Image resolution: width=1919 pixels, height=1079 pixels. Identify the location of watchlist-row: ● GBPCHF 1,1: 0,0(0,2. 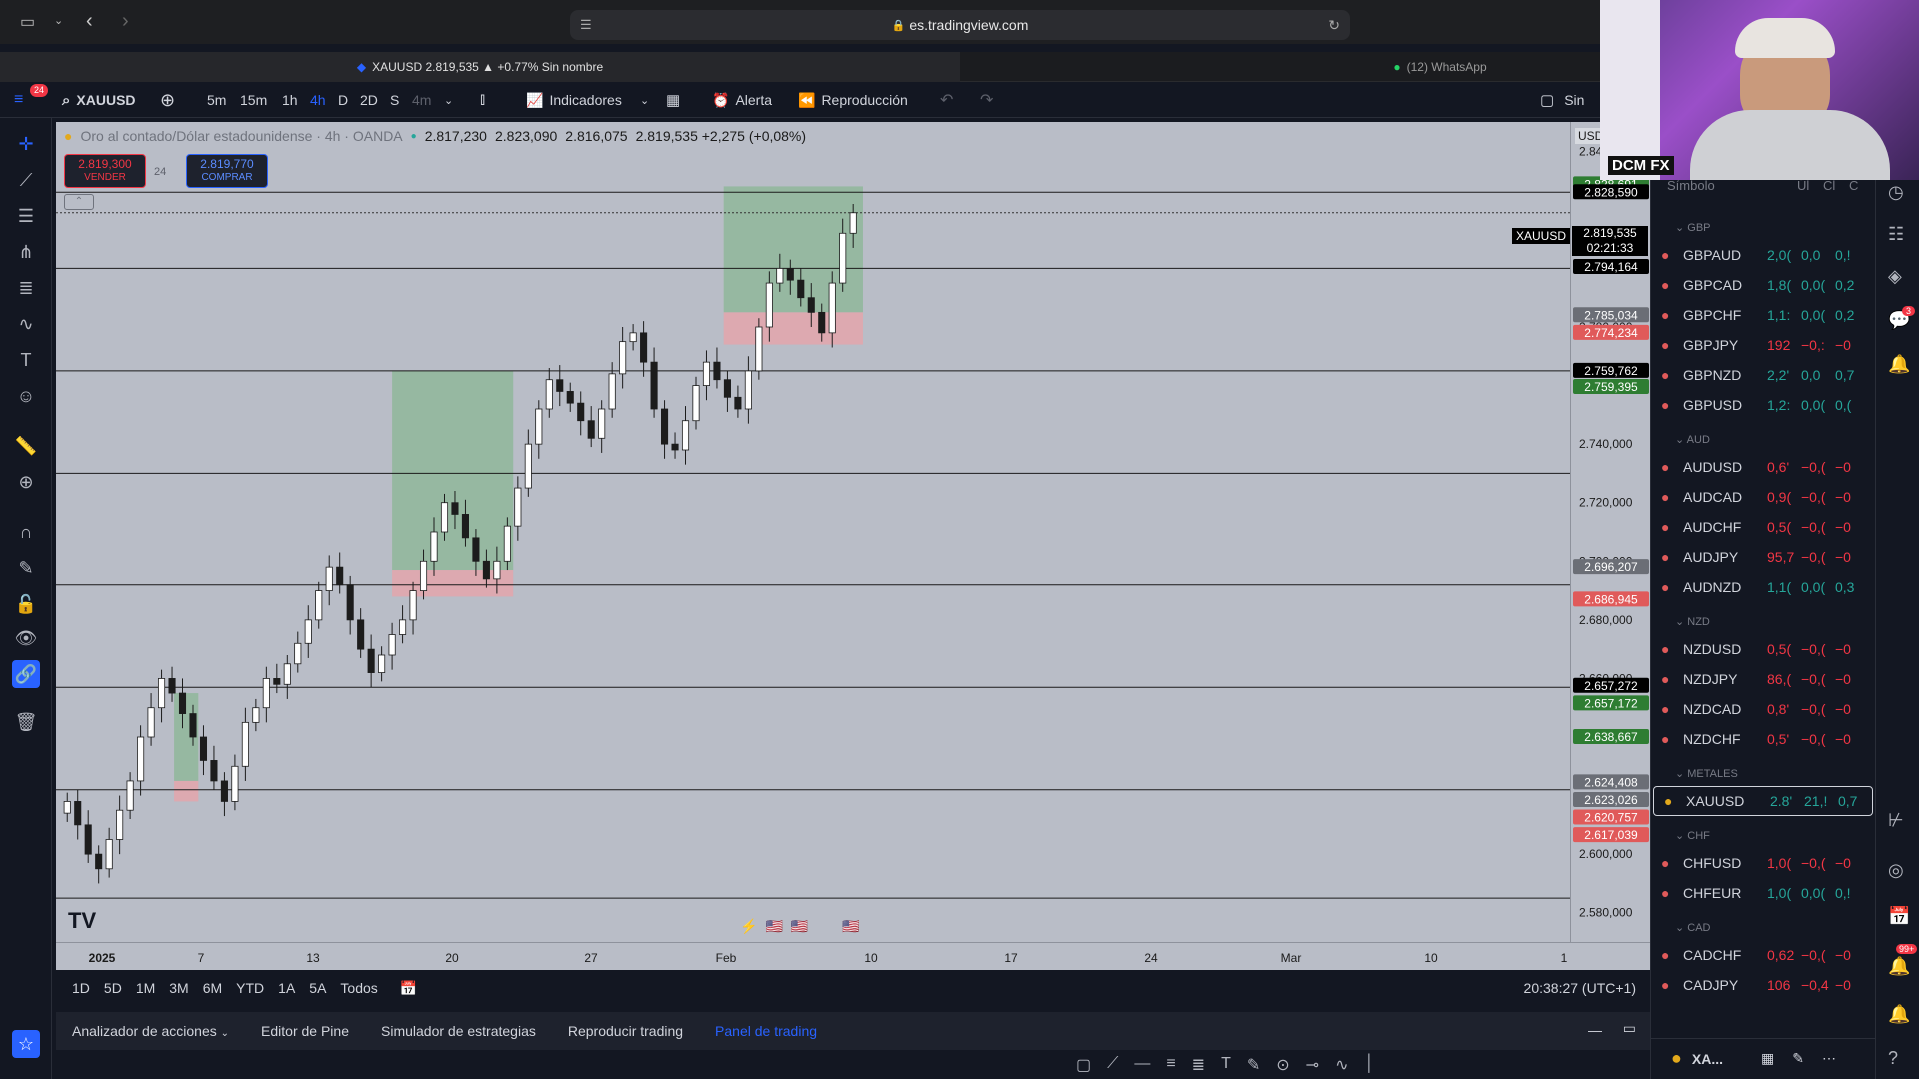
(1763, 315).